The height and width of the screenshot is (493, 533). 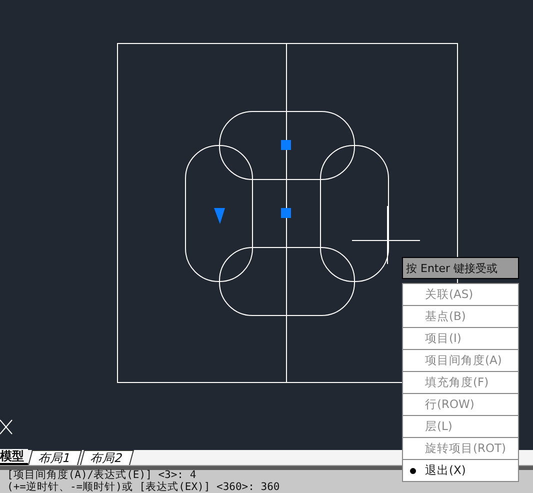 What do you see at coordinates (460, 470) in the screenshot?
I see `menu-item: 退出(X)` at bounding box center [460, 470].